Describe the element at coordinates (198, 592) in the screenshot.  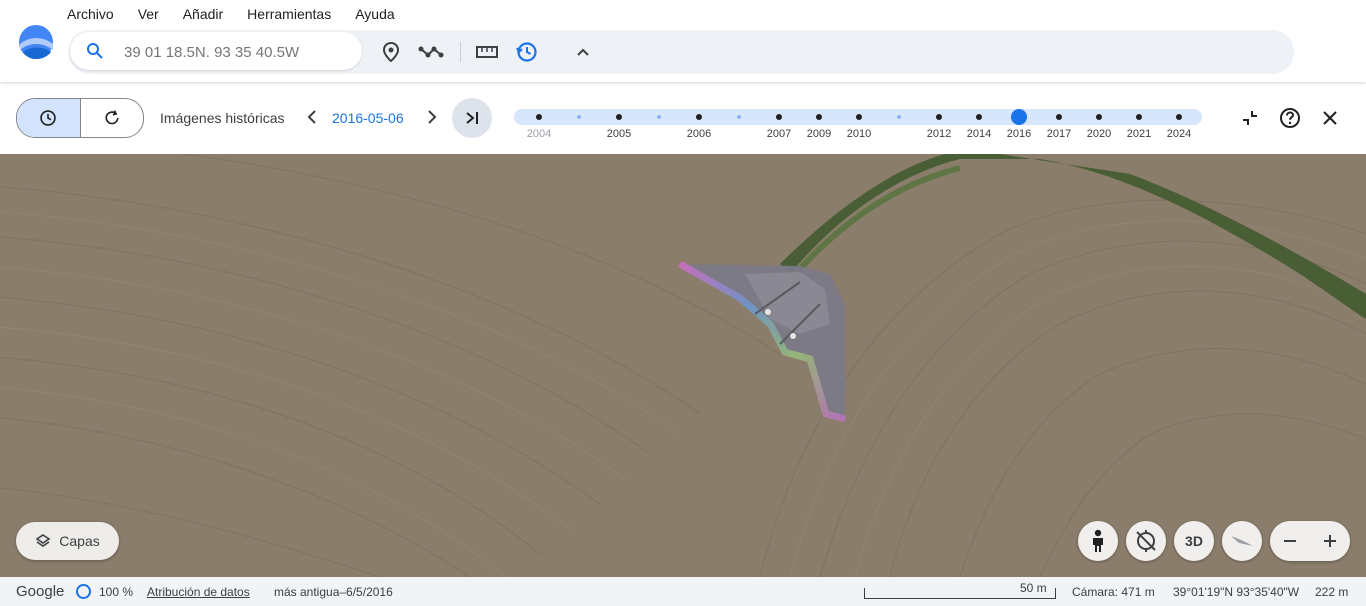
I see `data-attribution-link: Atribución de datos` at that location.